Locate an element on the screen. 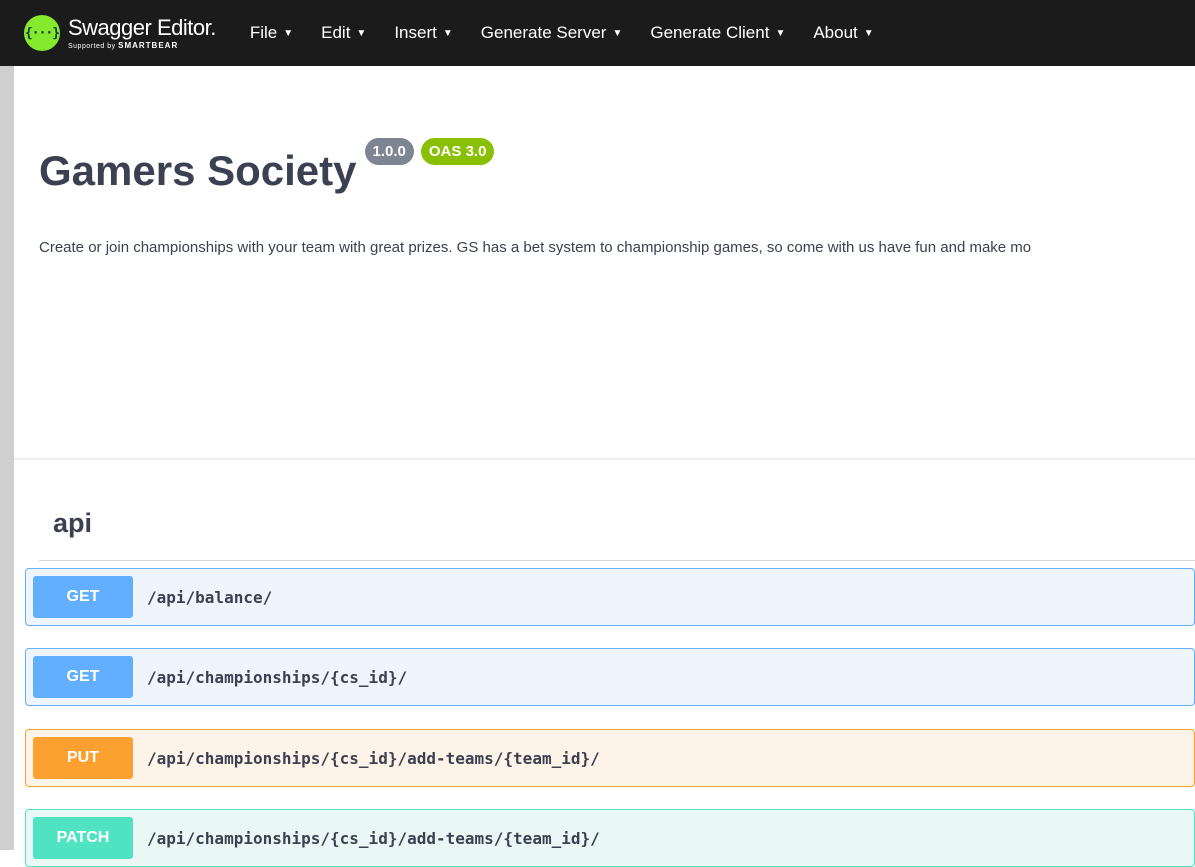 This screenshot has width=1195, height=867. section-divider is located at coordinates (604, 459).